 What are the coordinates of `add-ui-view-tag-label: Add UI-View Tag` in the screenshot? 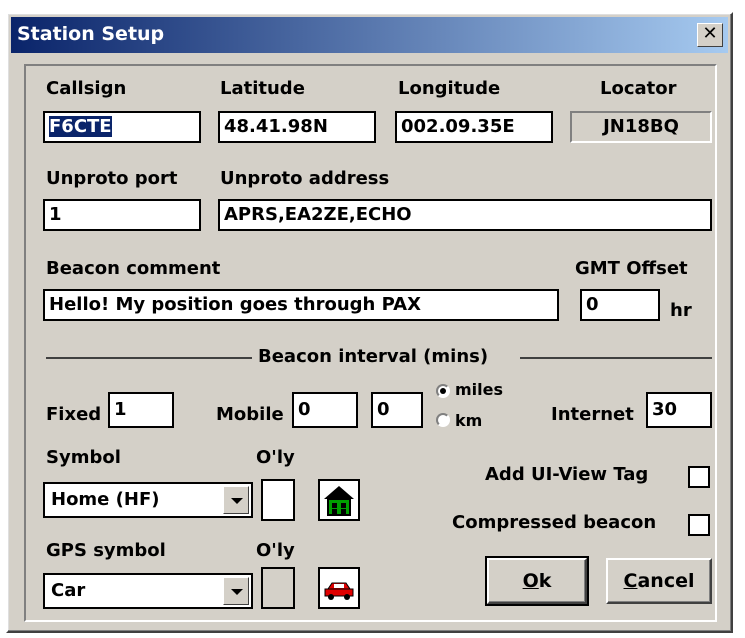 It's located at (567, 474).